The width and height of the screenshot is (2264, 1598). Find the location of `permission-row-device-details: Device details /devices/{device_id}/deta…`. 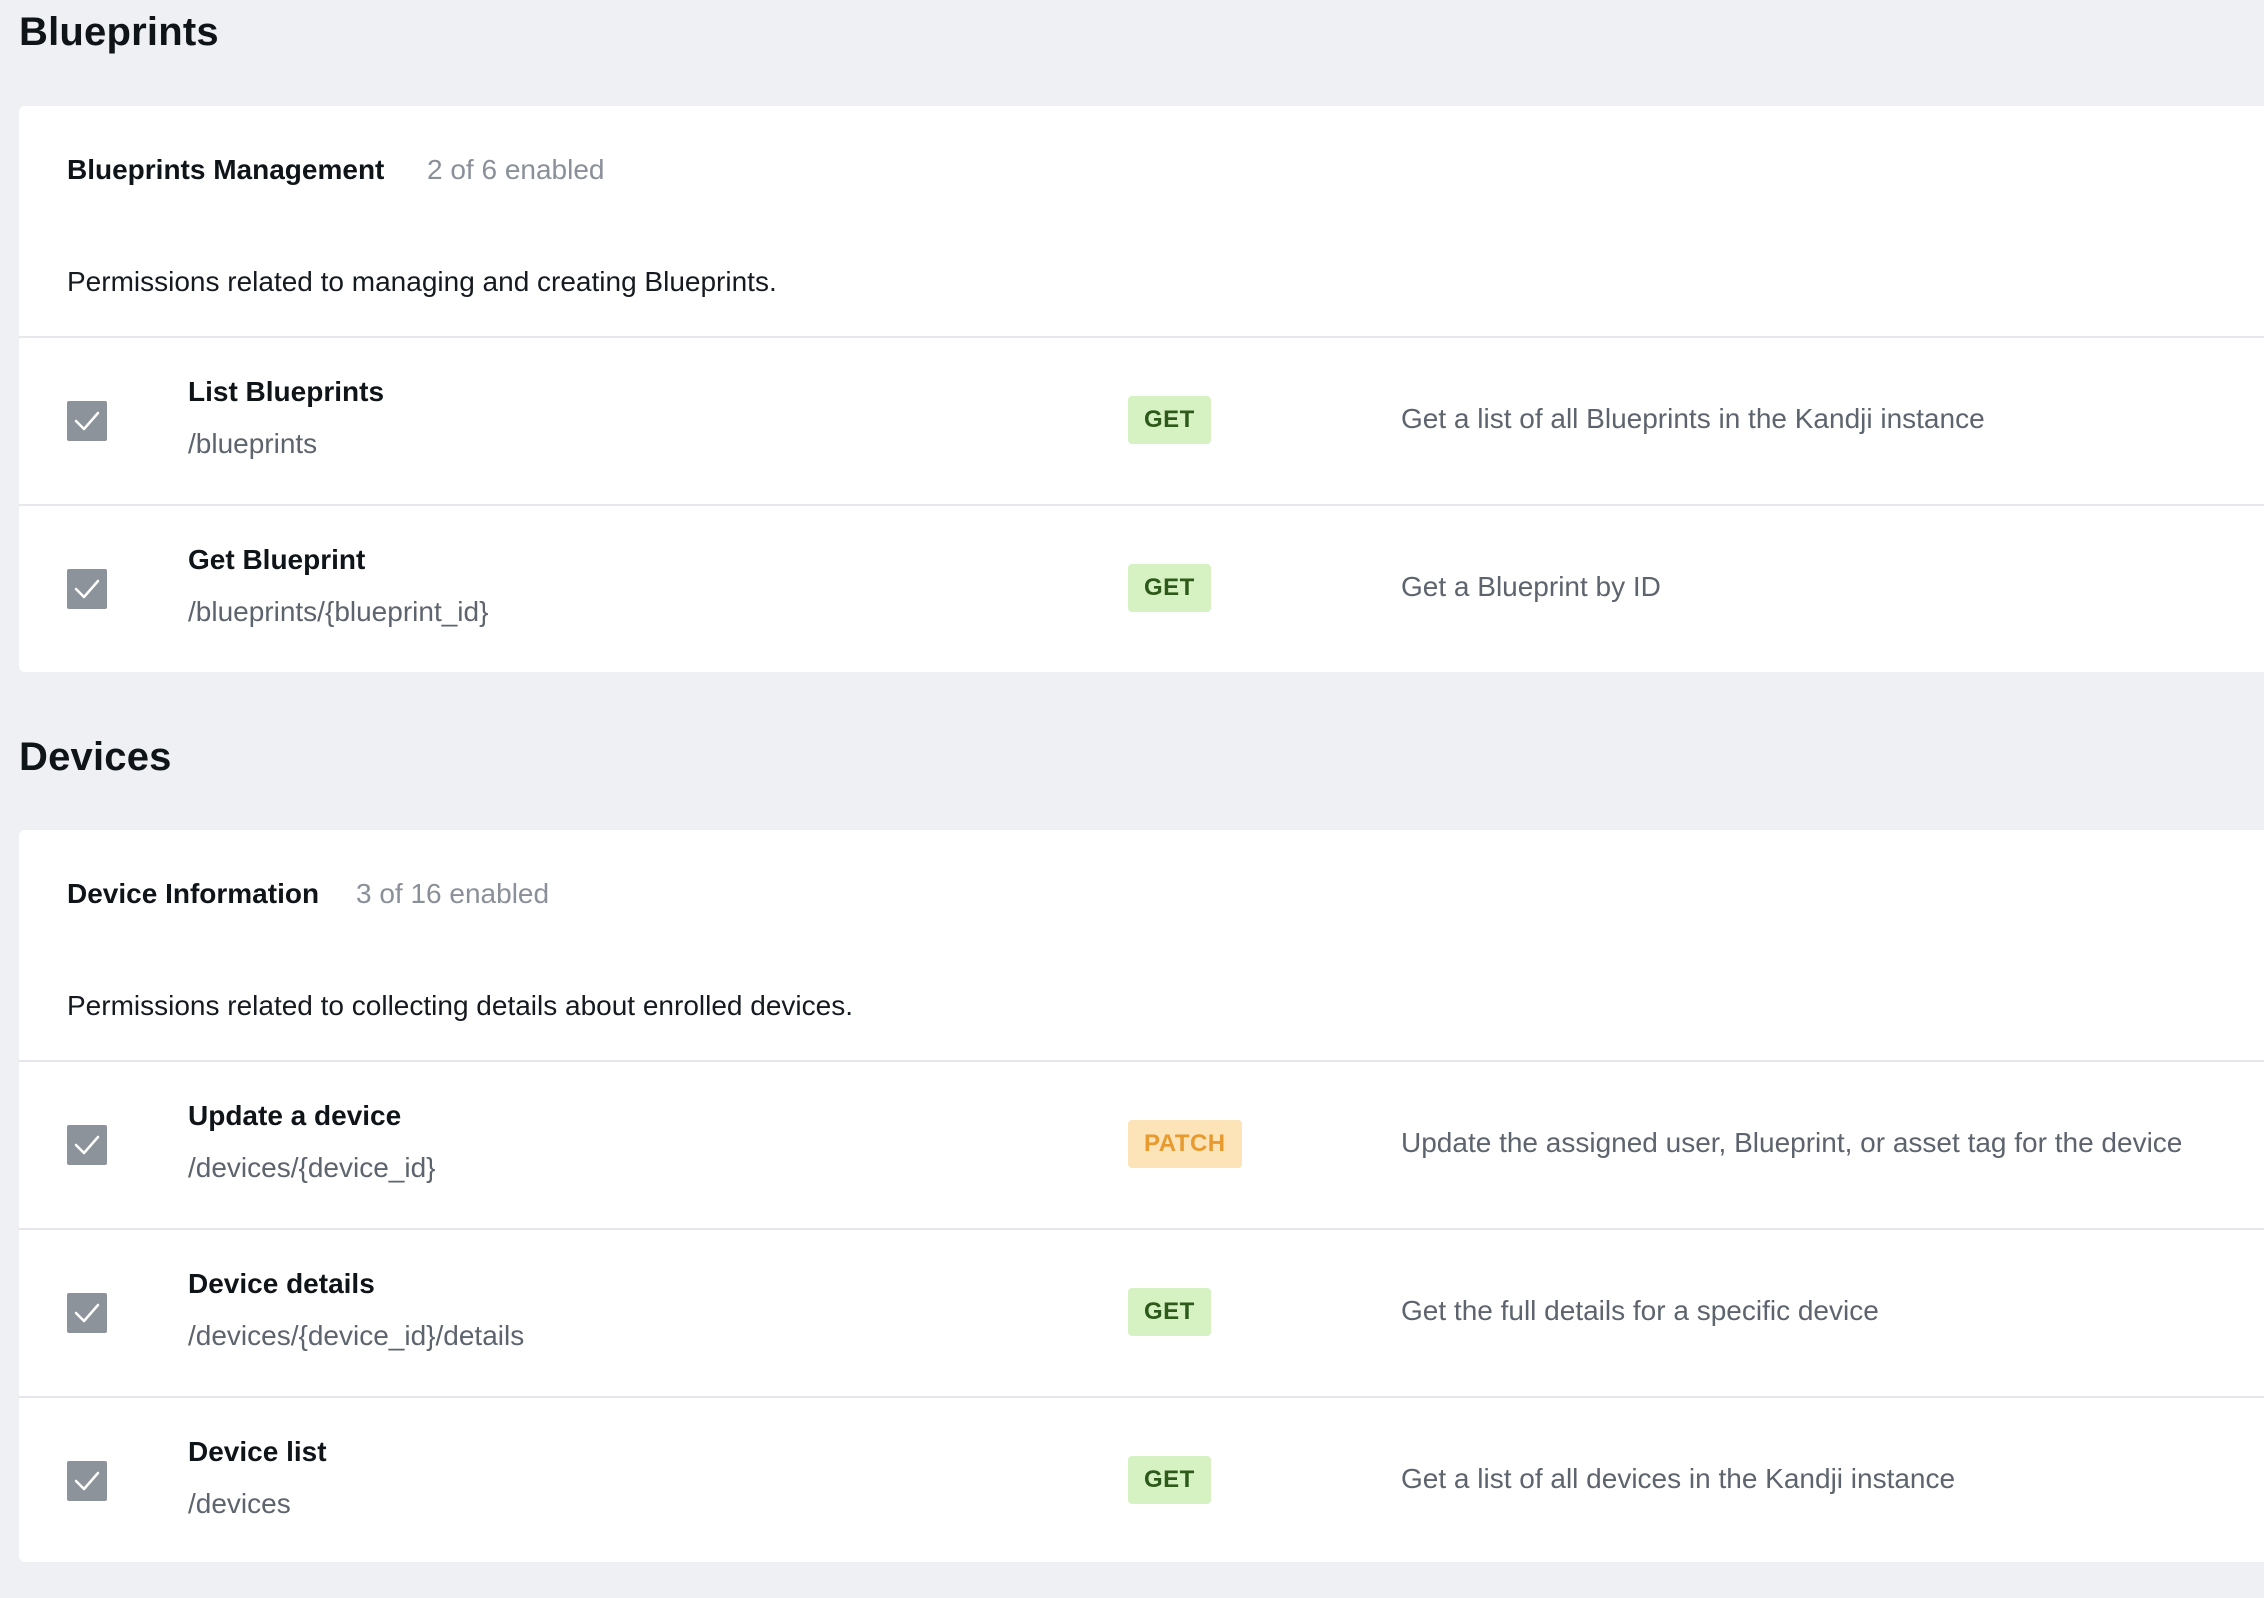

permission-row-device-details: Device details /devices/{device_id}/deta… is located at coordinates (1141, 1314).